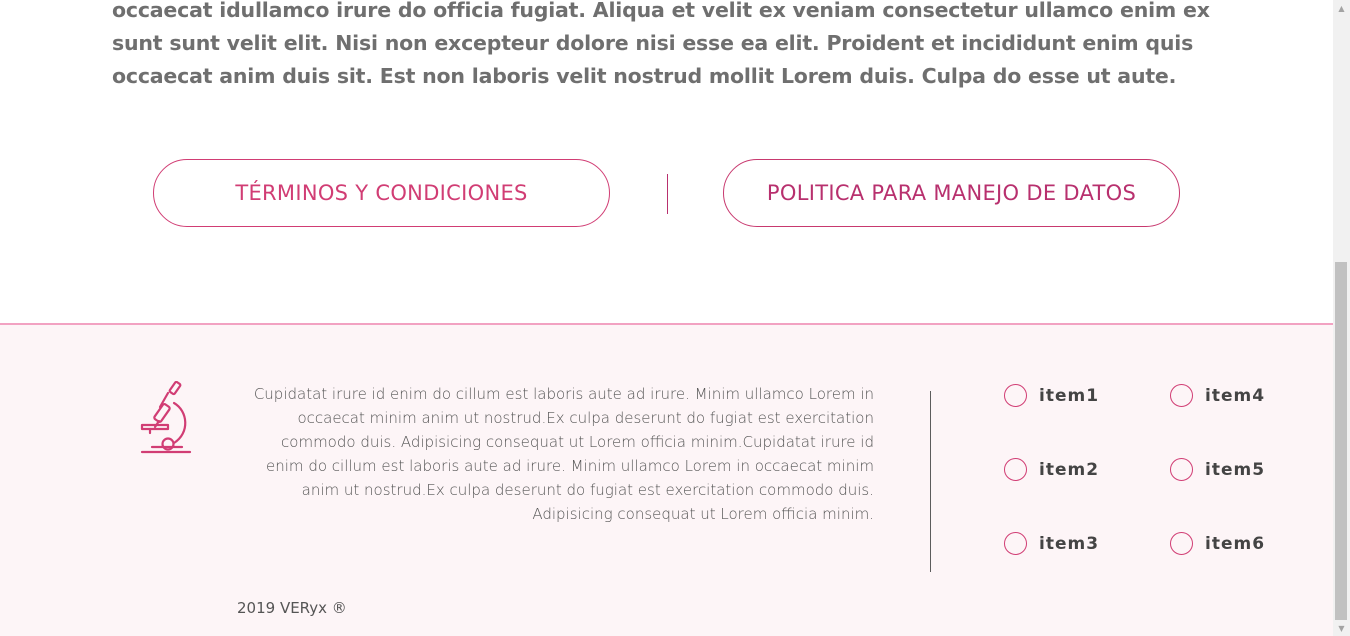  I want to click on option-label: item1, so click(1069, 395).